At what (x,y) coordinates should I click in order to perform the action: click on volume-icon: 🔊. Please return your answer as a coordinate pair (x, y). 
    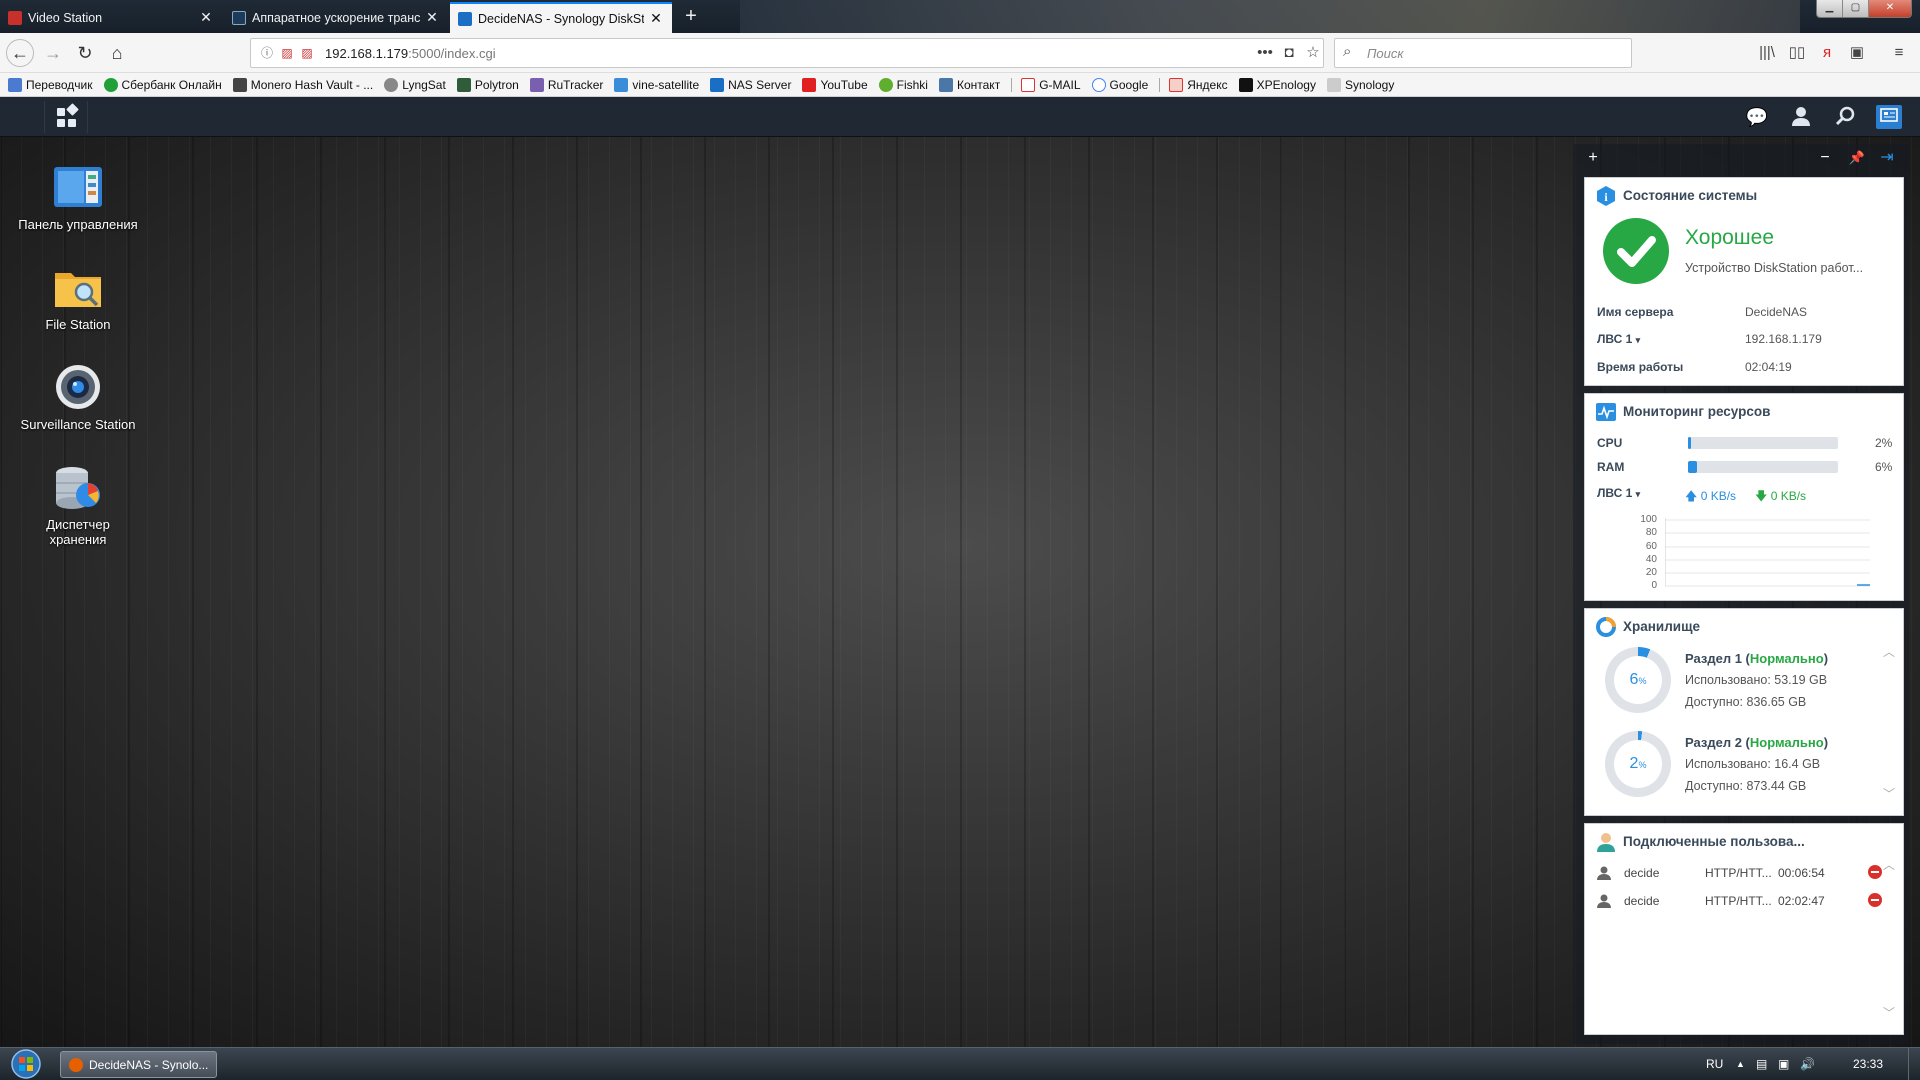
    Looking at the image, I should click on (1807, 1064).